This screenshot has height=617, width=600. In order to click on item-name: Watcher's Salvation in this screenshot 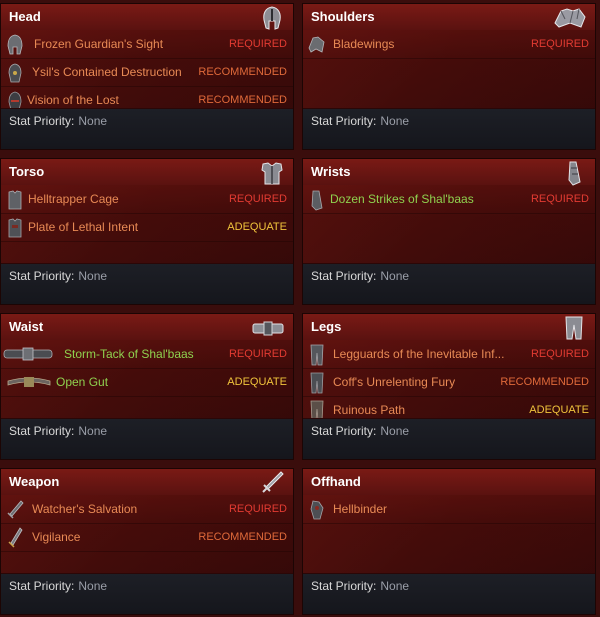, I will do `click(84, 509)`.